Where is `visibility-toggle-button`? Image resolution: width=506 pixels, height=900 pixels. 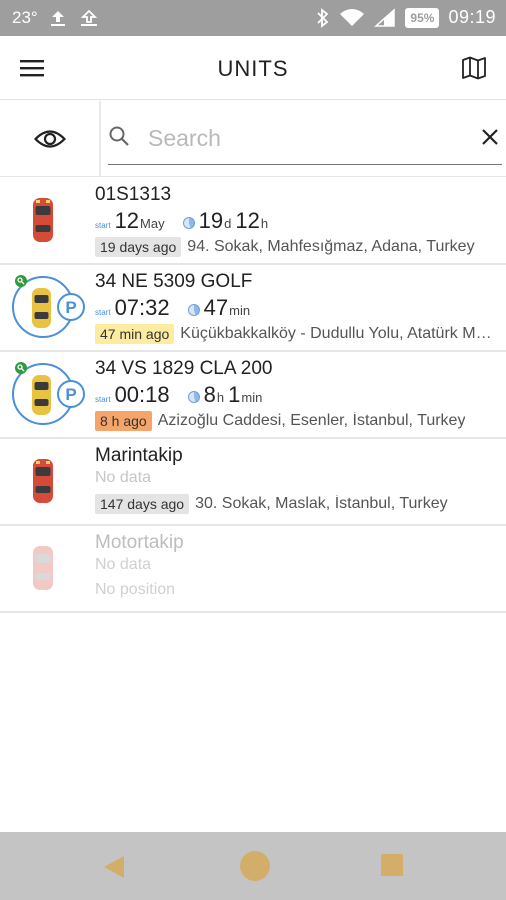
visibility-toggle-button is located at coordinates (50, 139).